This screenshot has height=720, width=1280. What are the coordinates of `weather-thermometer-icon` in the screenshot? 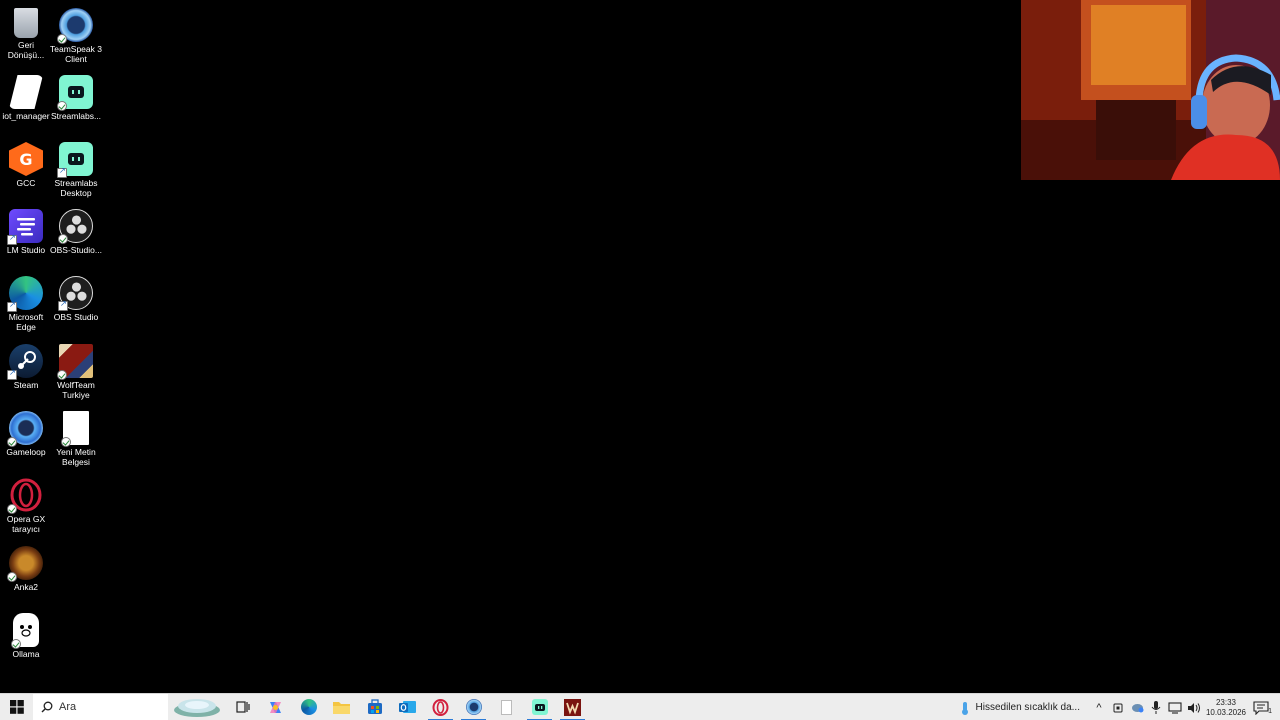 It's located at (964, 708).